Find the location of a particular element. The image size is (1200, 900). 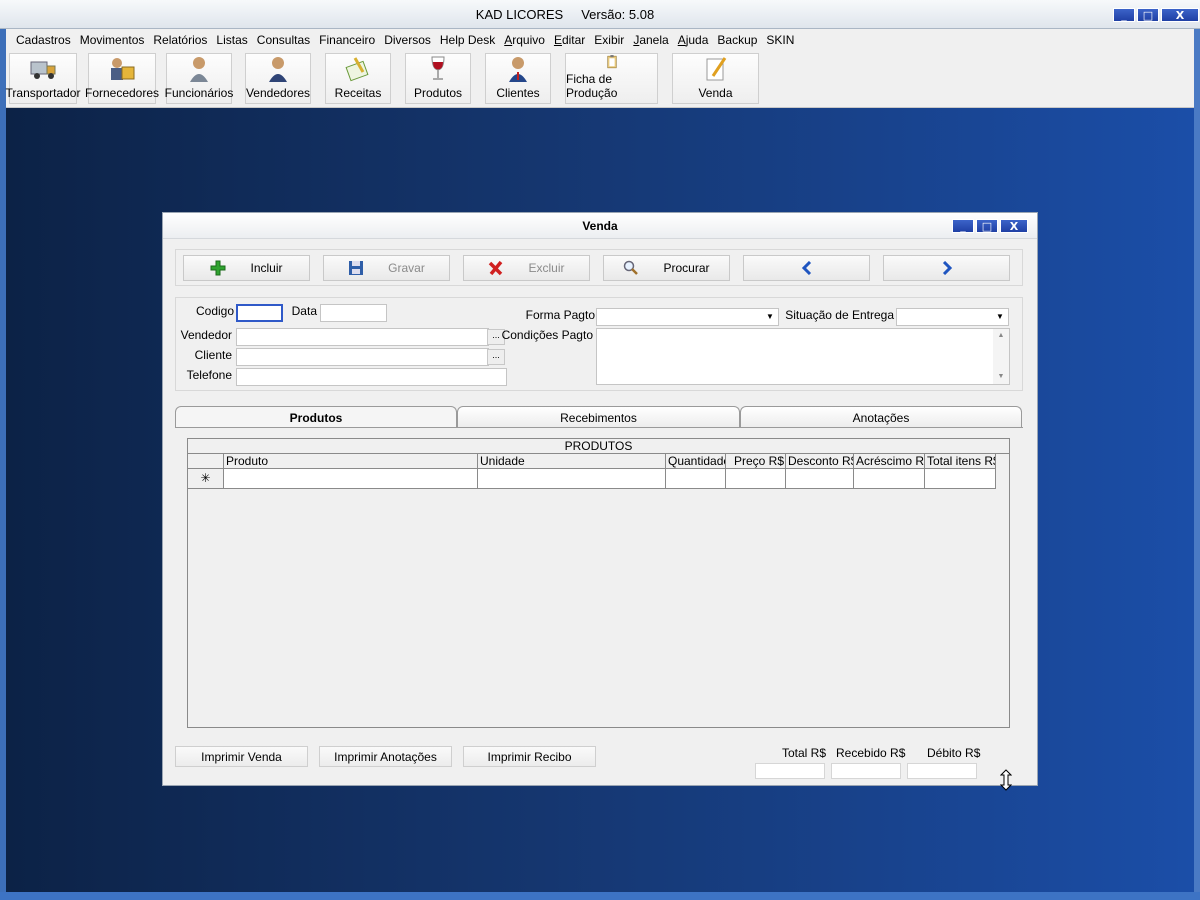

imprimir-recibo-button: Imprimir Recibo is located at coordinates (529, 756).